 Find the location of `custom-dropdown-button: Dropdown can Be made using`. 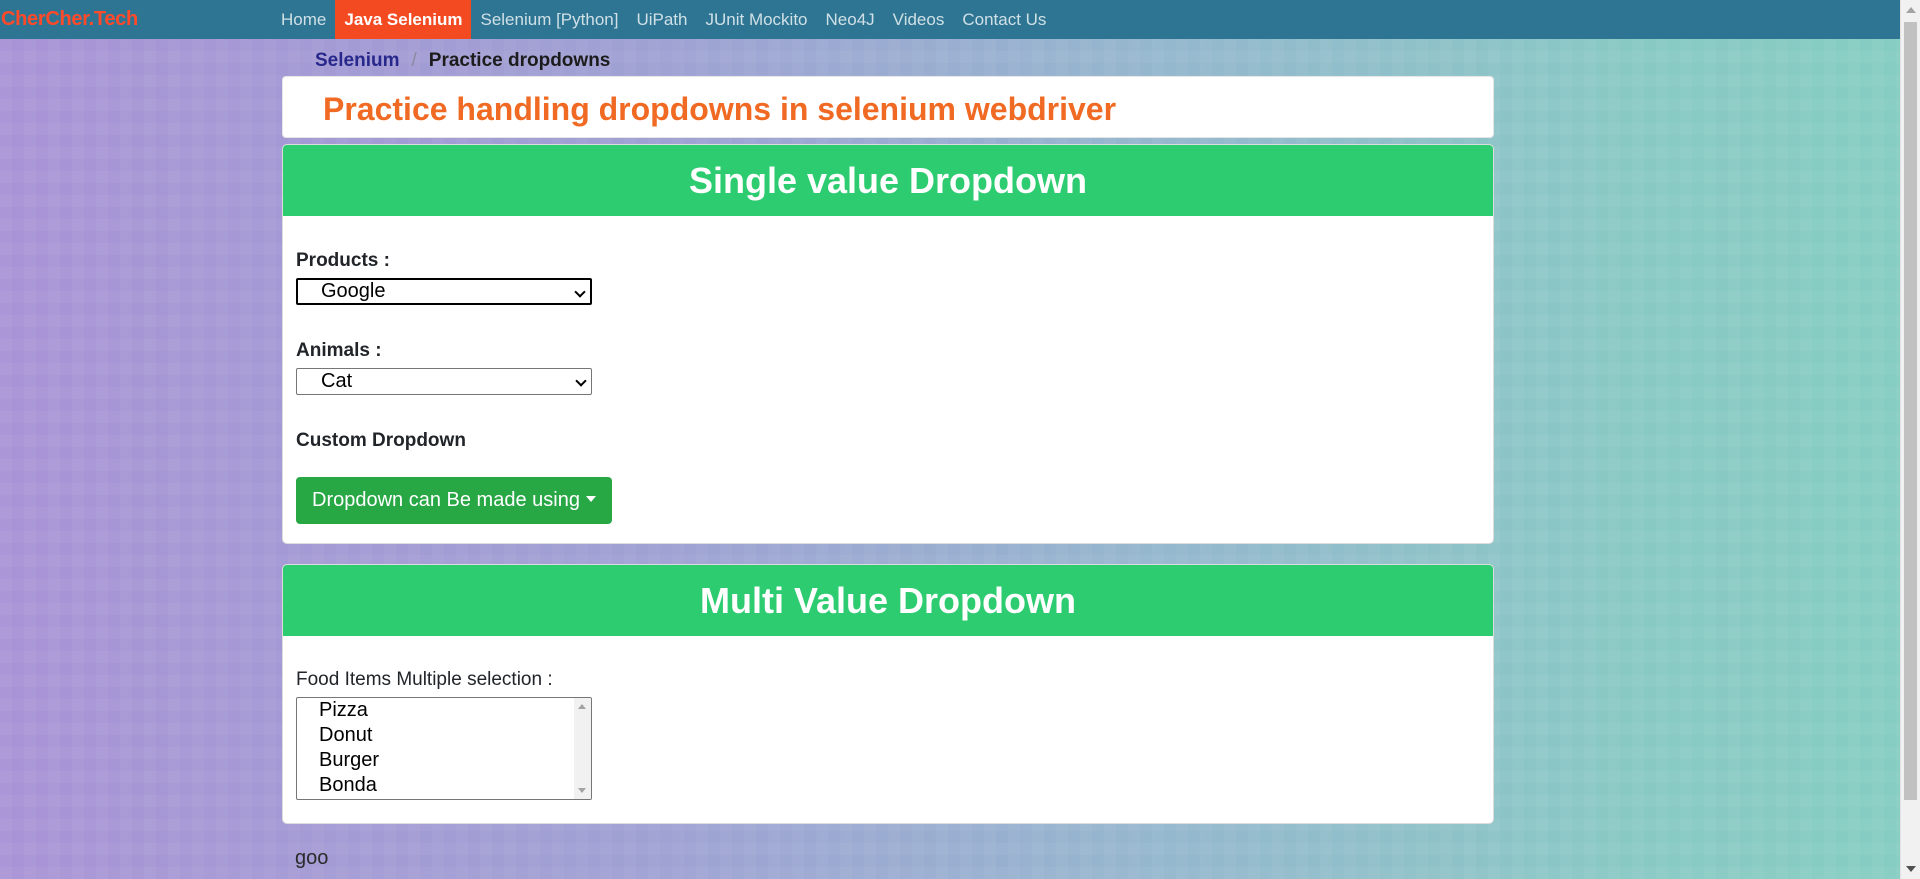

custom-dropdown-button: Dropdown can Be made using is located at coordinates (454, 500).